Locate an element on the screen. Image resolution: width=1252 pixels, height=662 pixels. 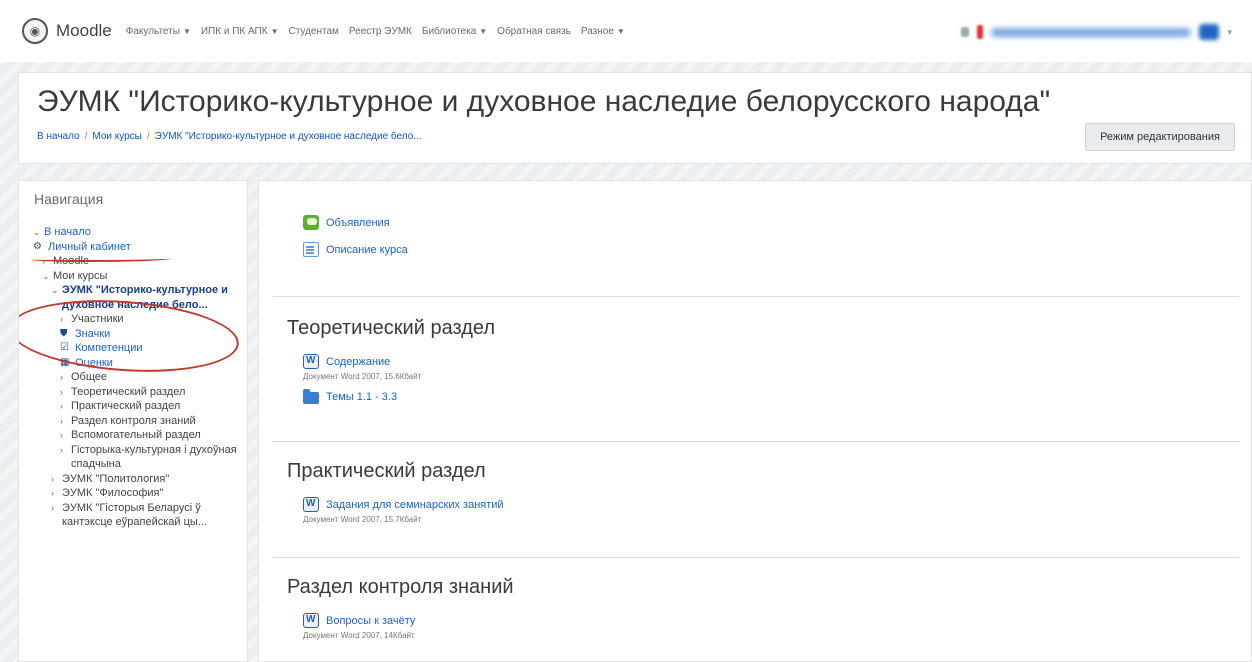
nav-tree-label: Вспомогательный раздел is located at coordinates (136, 435).